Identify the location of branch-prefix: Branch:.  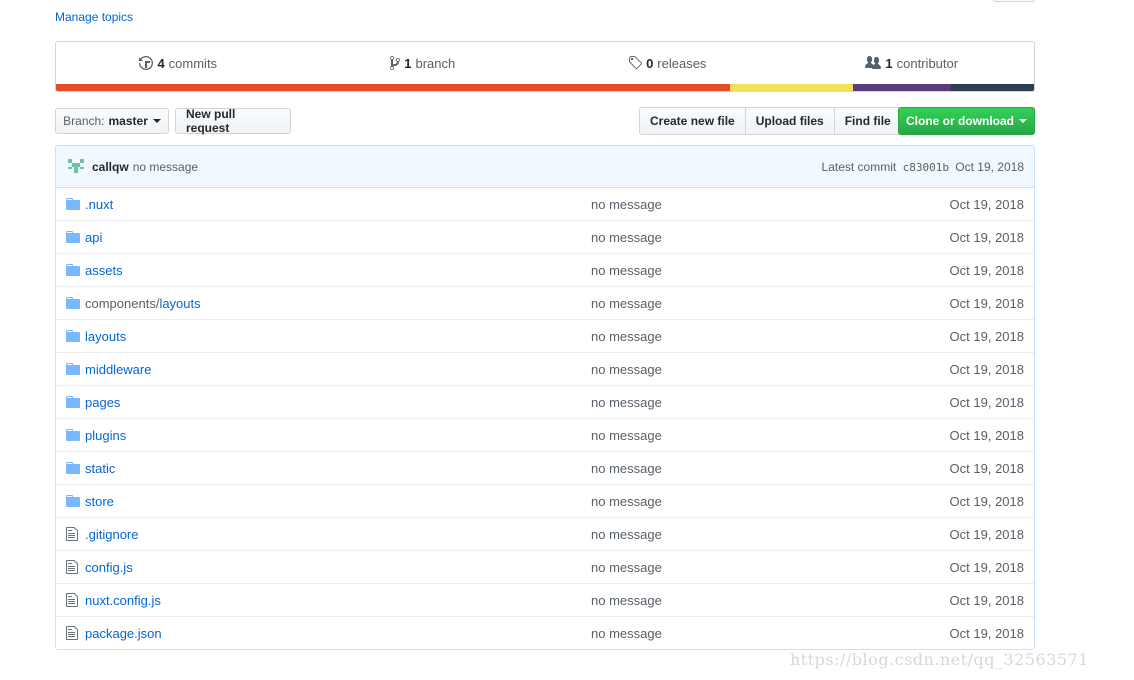
(84, 121).